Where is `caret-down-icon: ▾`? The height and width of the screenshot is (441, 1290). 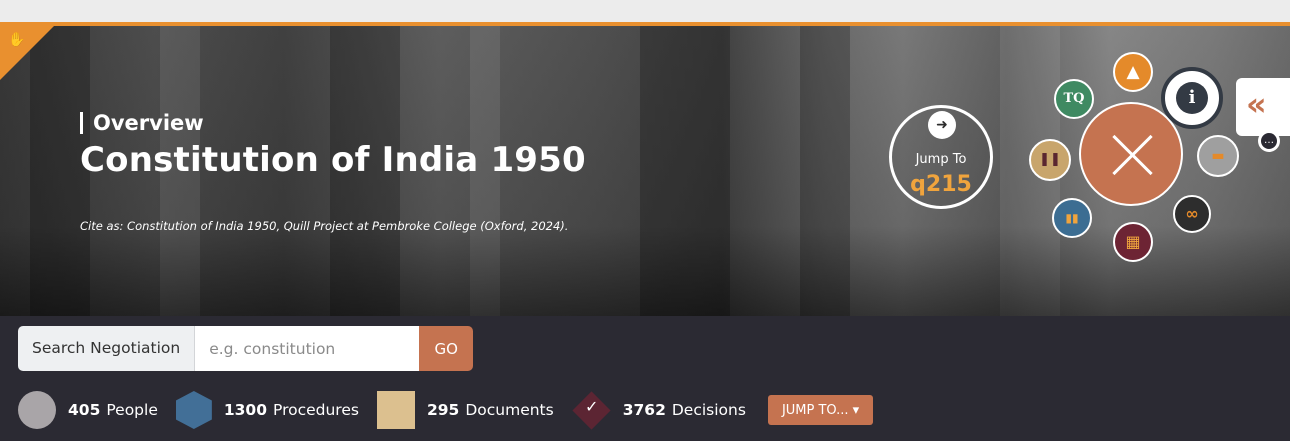 caret-down-icon: ▾ is located at coordinates (856, 410).